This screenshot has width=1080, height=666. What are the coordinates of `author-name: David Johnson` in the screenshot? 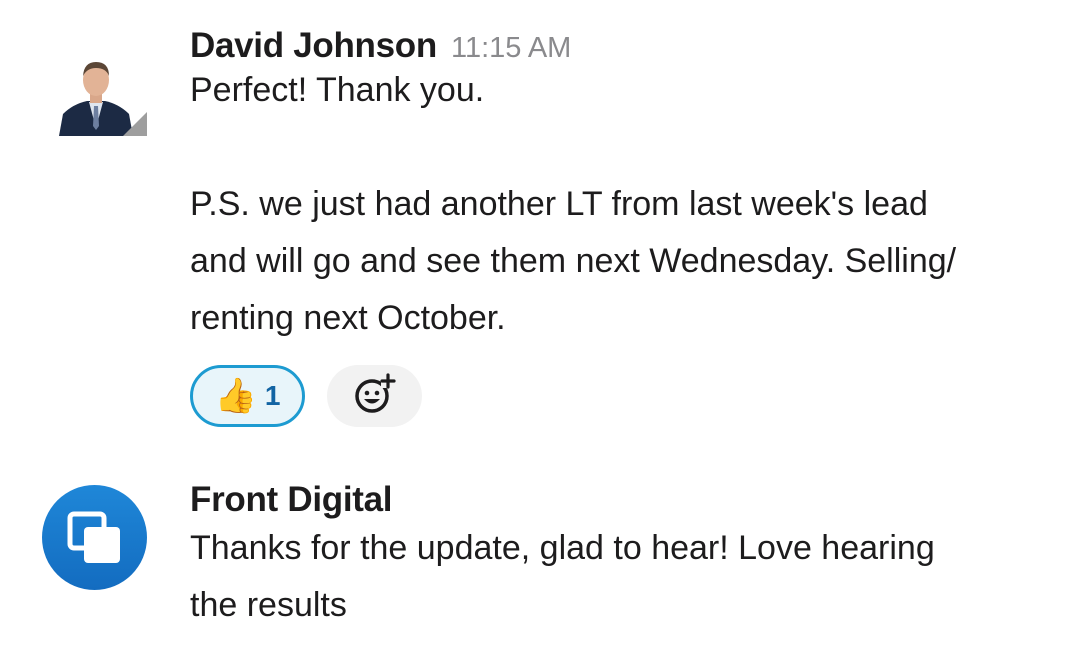 It's located at (313, 46).